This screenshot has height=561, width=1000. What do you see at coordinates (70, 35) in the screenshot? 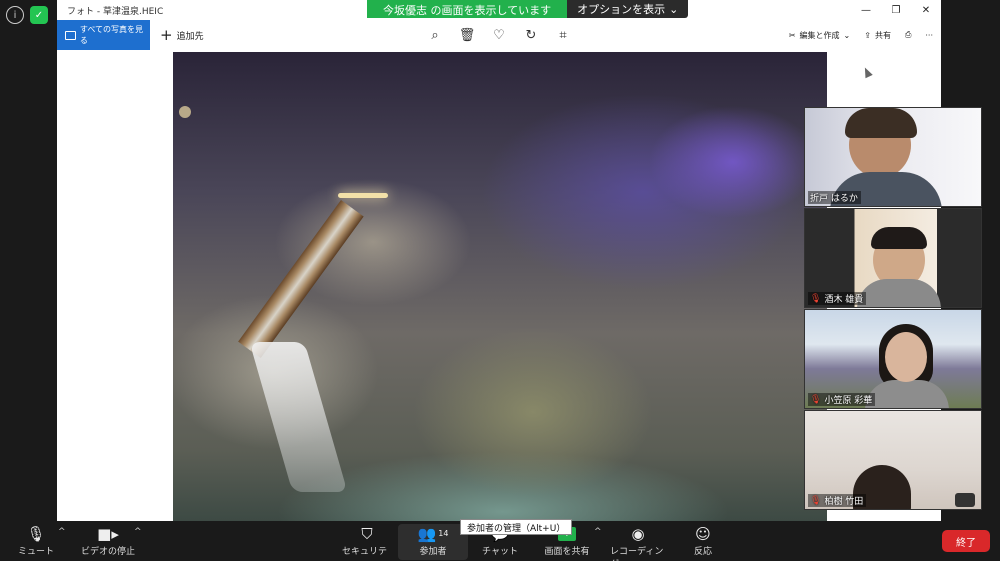
I see `photos-icon` at bounding box center [70, 35].